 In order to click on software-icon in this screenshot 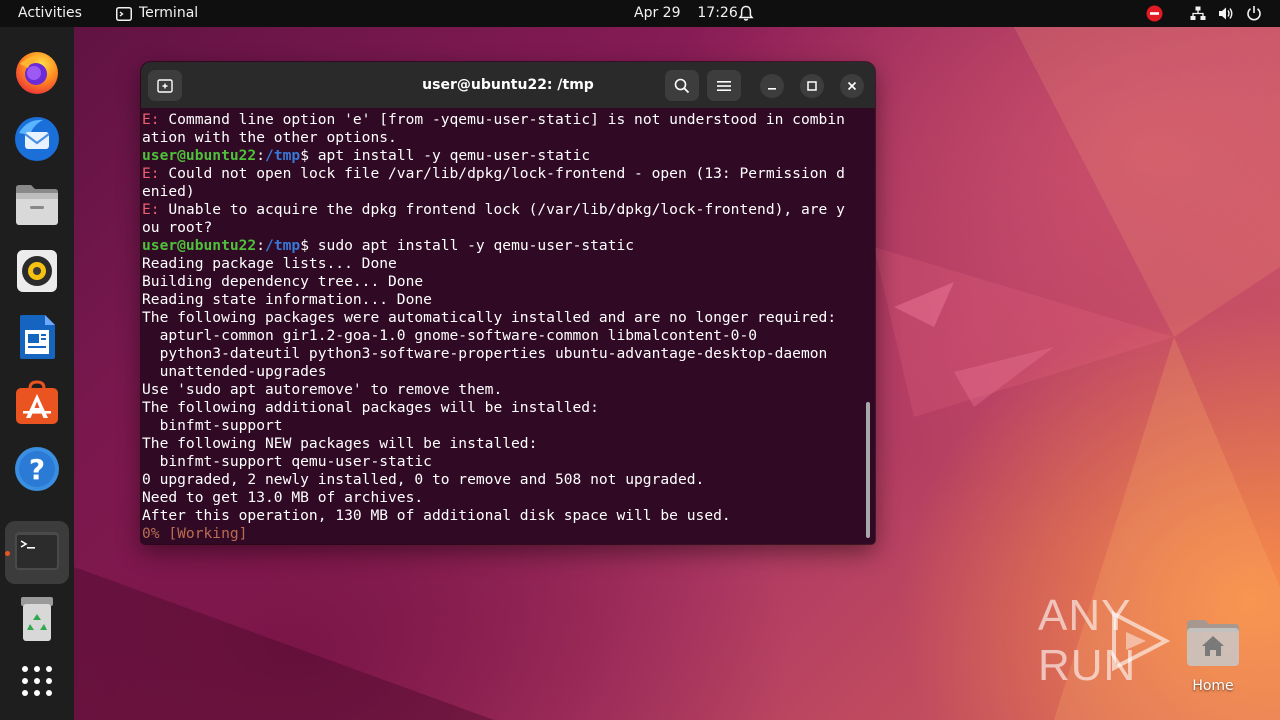, I will do `click(37, 402)`.